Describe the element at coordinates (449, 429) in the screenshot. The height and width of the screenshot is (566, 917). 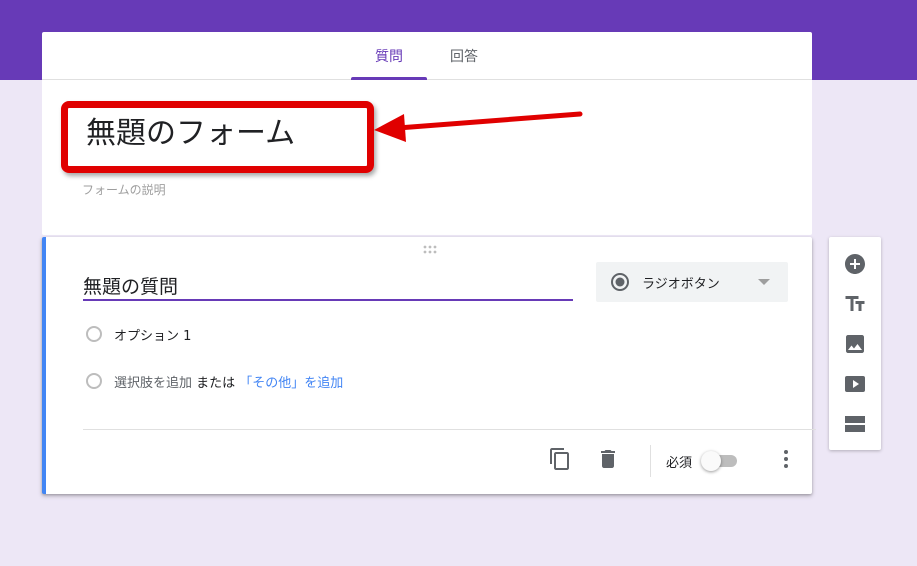
I see `footer-divider` at that location.